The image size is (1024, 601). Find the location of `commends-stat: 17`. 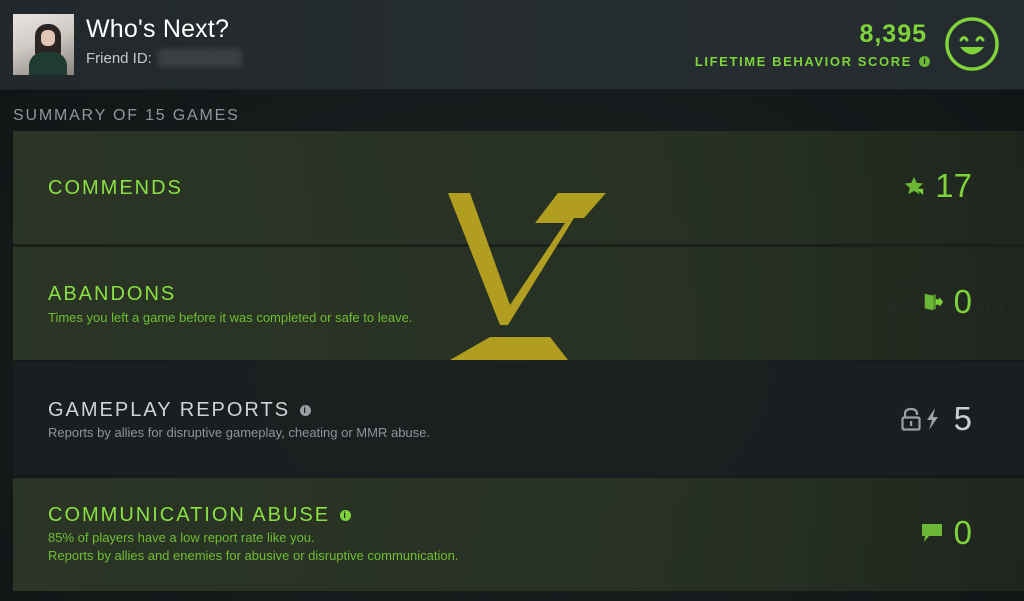

commends-stat: 17 is located at coordinates (937, 186).